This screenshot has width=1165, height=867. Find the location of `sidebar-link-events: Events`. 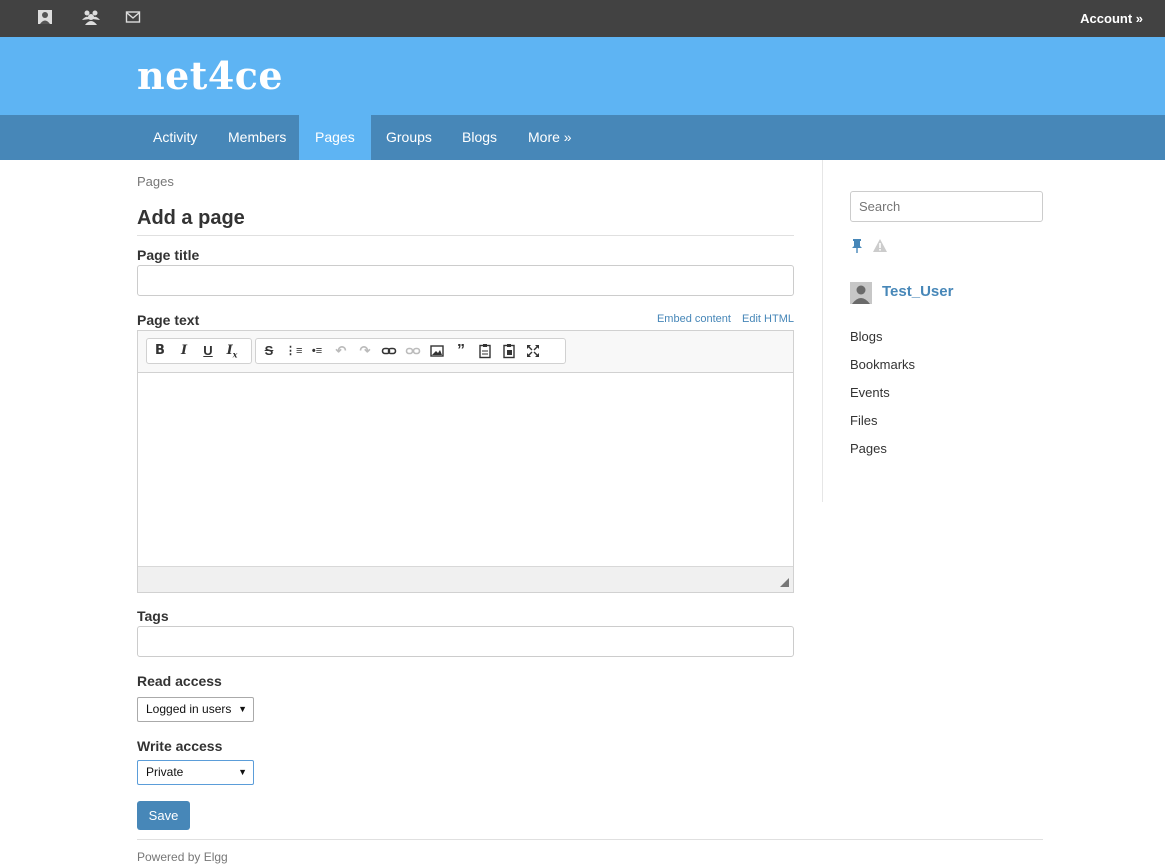

sidebar-link-events: Events is located at coordinates (870, 392).